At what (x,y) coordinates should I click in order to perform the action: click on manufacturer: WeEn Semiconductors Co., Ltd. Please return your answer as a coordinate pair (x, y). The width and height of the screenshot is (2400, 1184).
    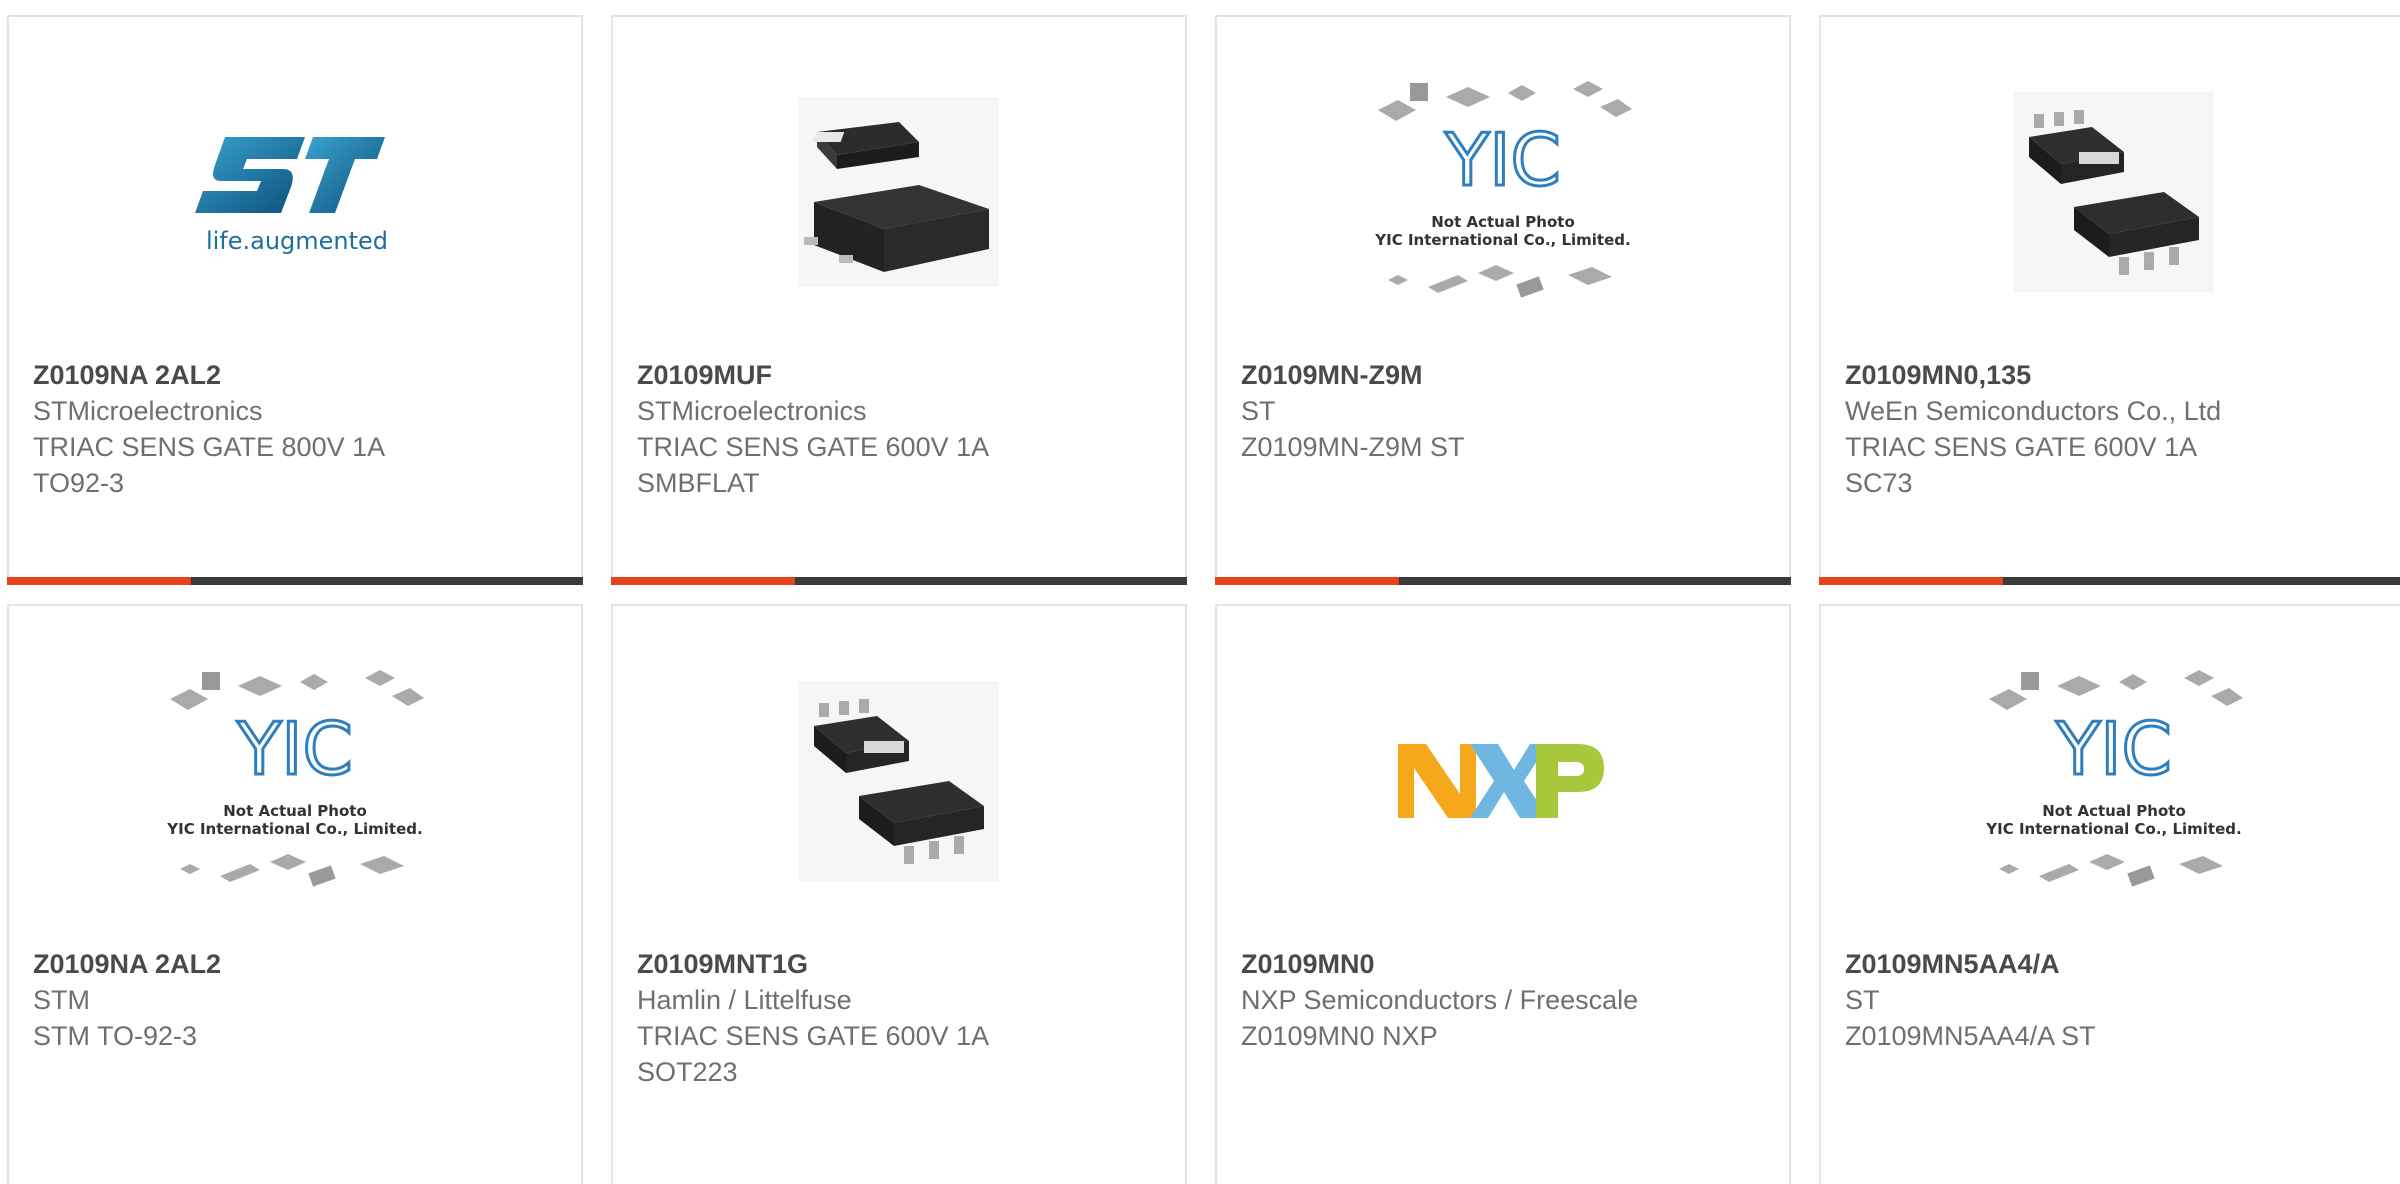
    Looking at the image, I should click on (2033, 411).